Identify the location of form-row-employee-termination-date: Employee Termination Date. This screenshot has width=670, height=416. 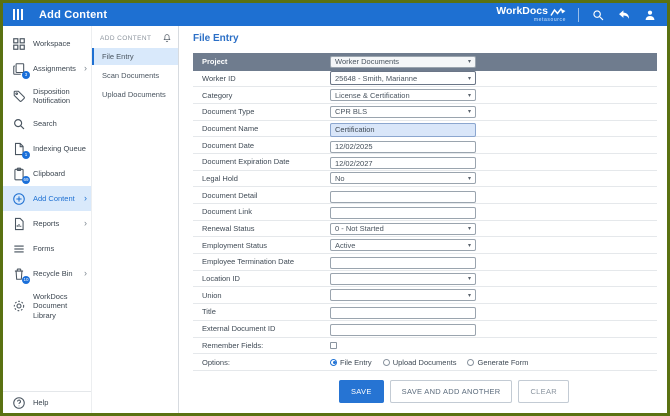
(425, 262).